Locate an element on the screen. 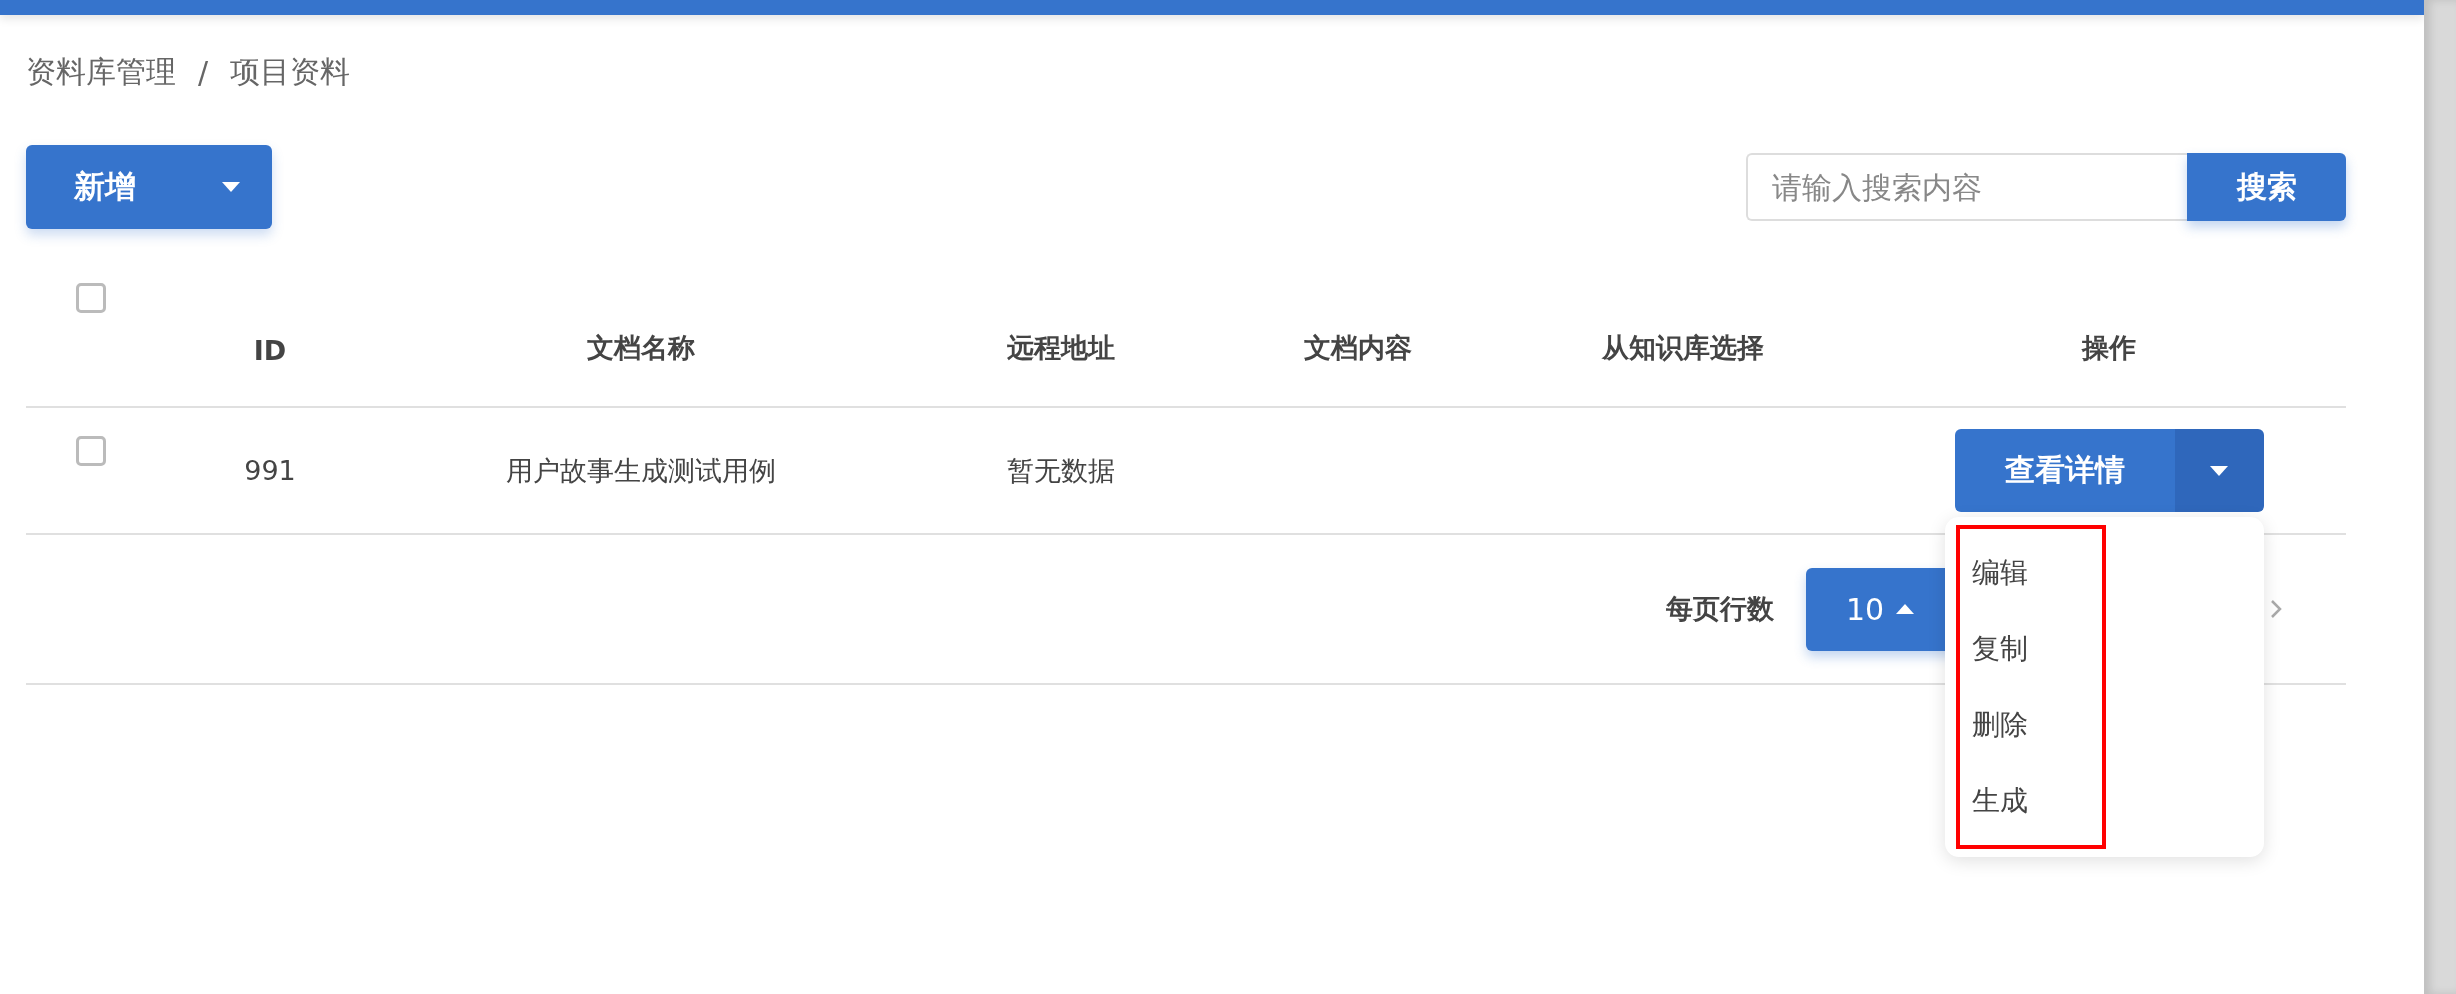 This screenshot has height=994, width=2456. column-header: 文档名称 is located at coordinates (641, 348).